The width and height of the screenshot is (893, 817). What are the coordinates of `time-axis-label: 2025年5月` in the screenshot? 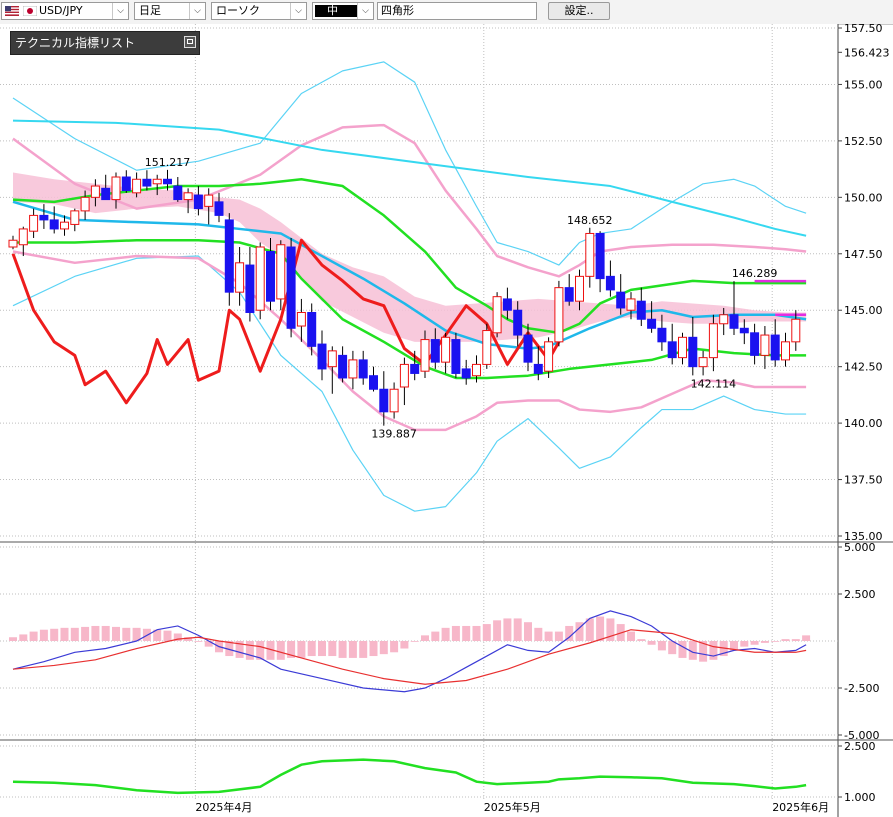 It's located at (512, 807).